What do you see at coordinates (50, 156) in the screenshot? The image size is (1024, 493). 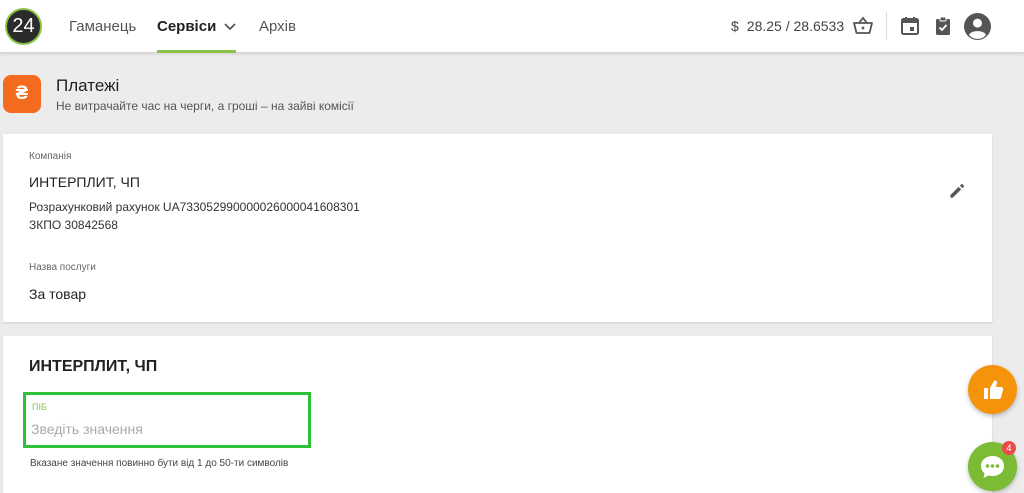 I see `company-label: Компанія` at bounding box center [50, 156].